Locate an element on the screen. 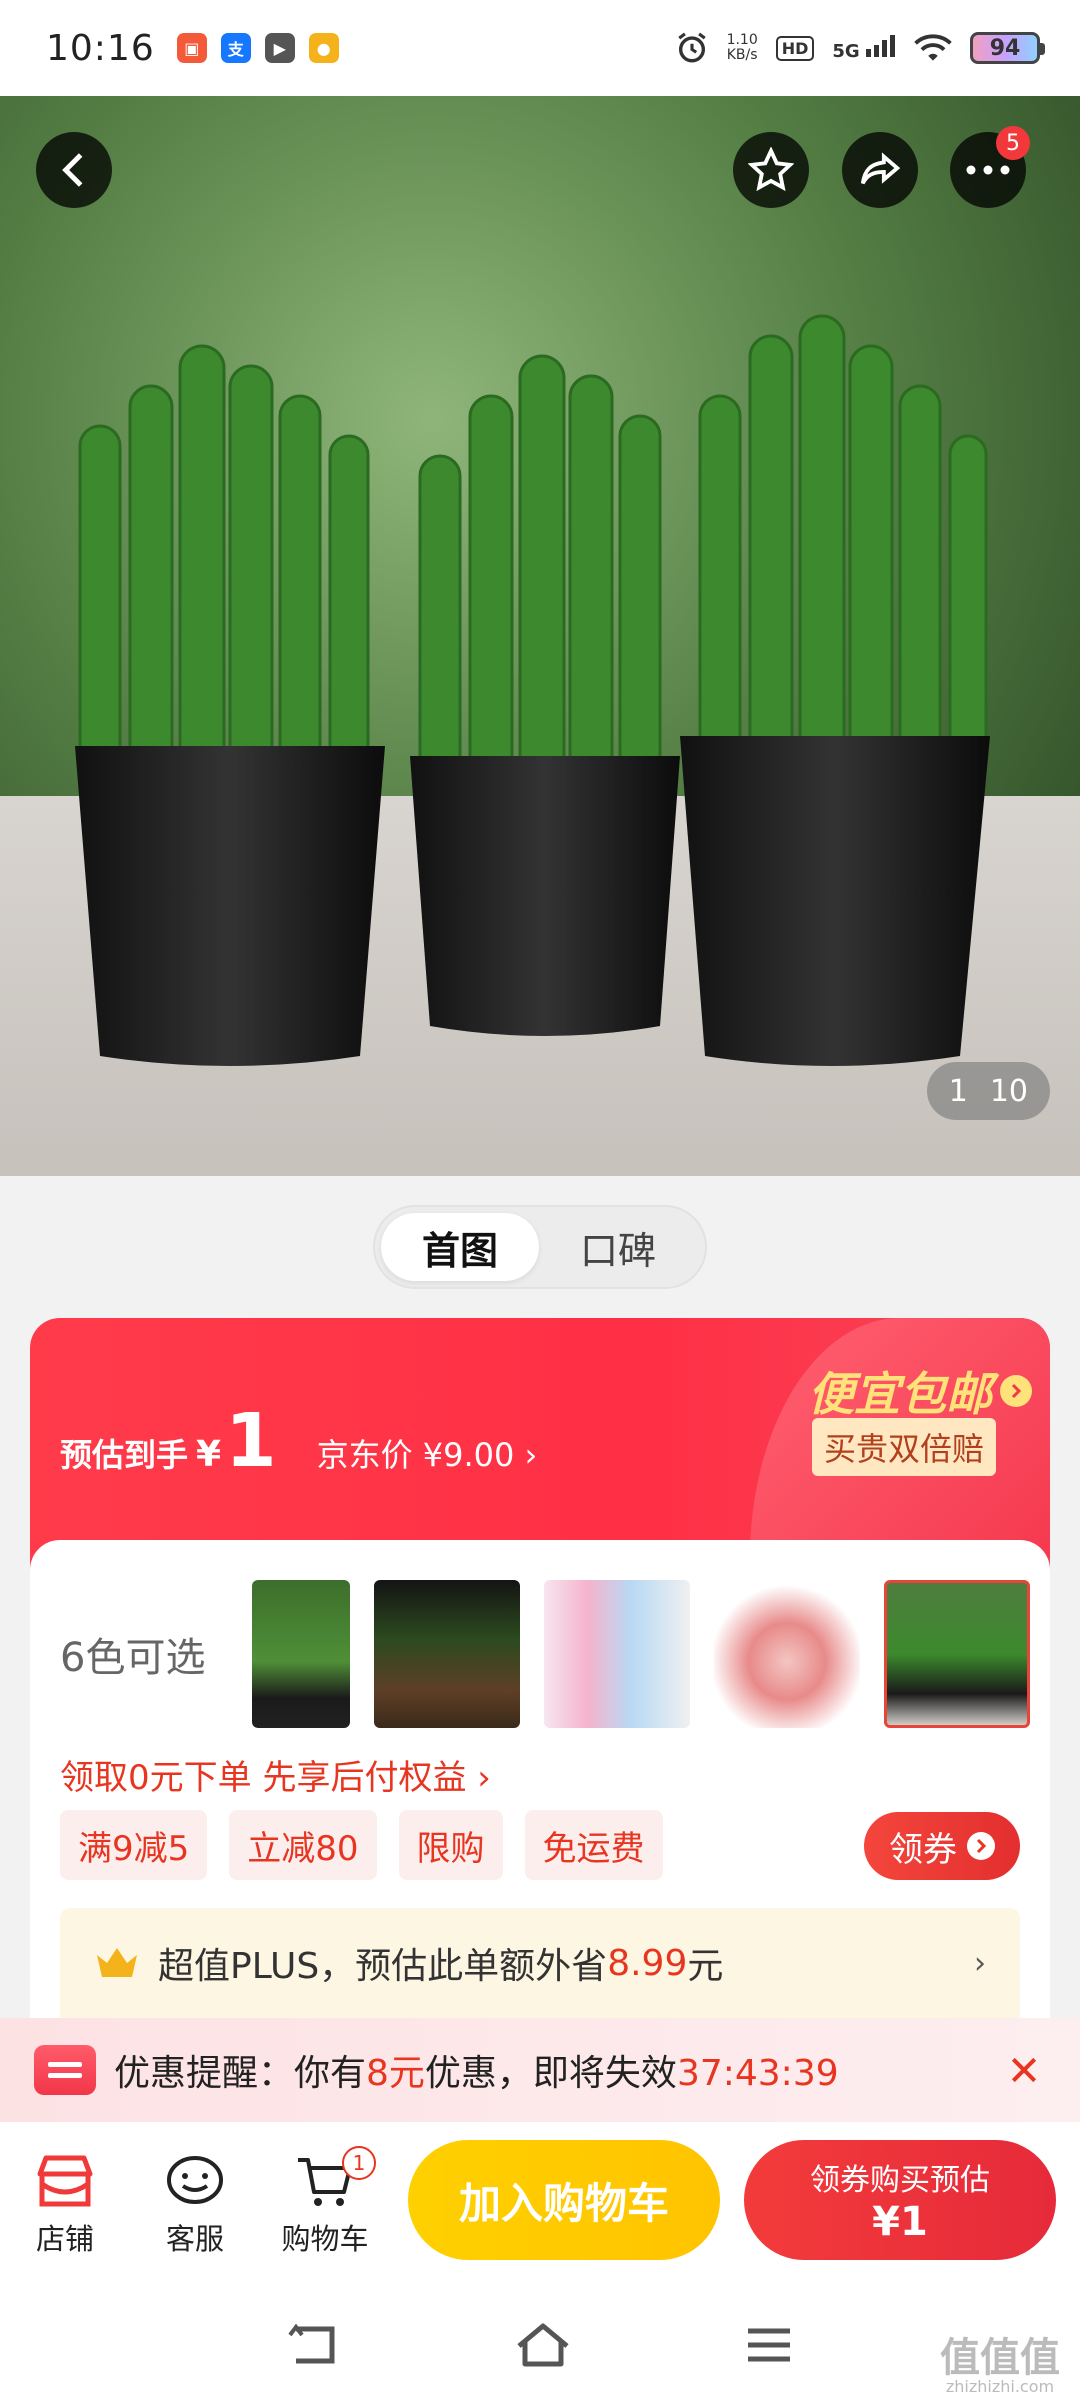 The image size is (1080, 2400). chip-free-shipping: 免运费 is located at coordinates (593, 1845).